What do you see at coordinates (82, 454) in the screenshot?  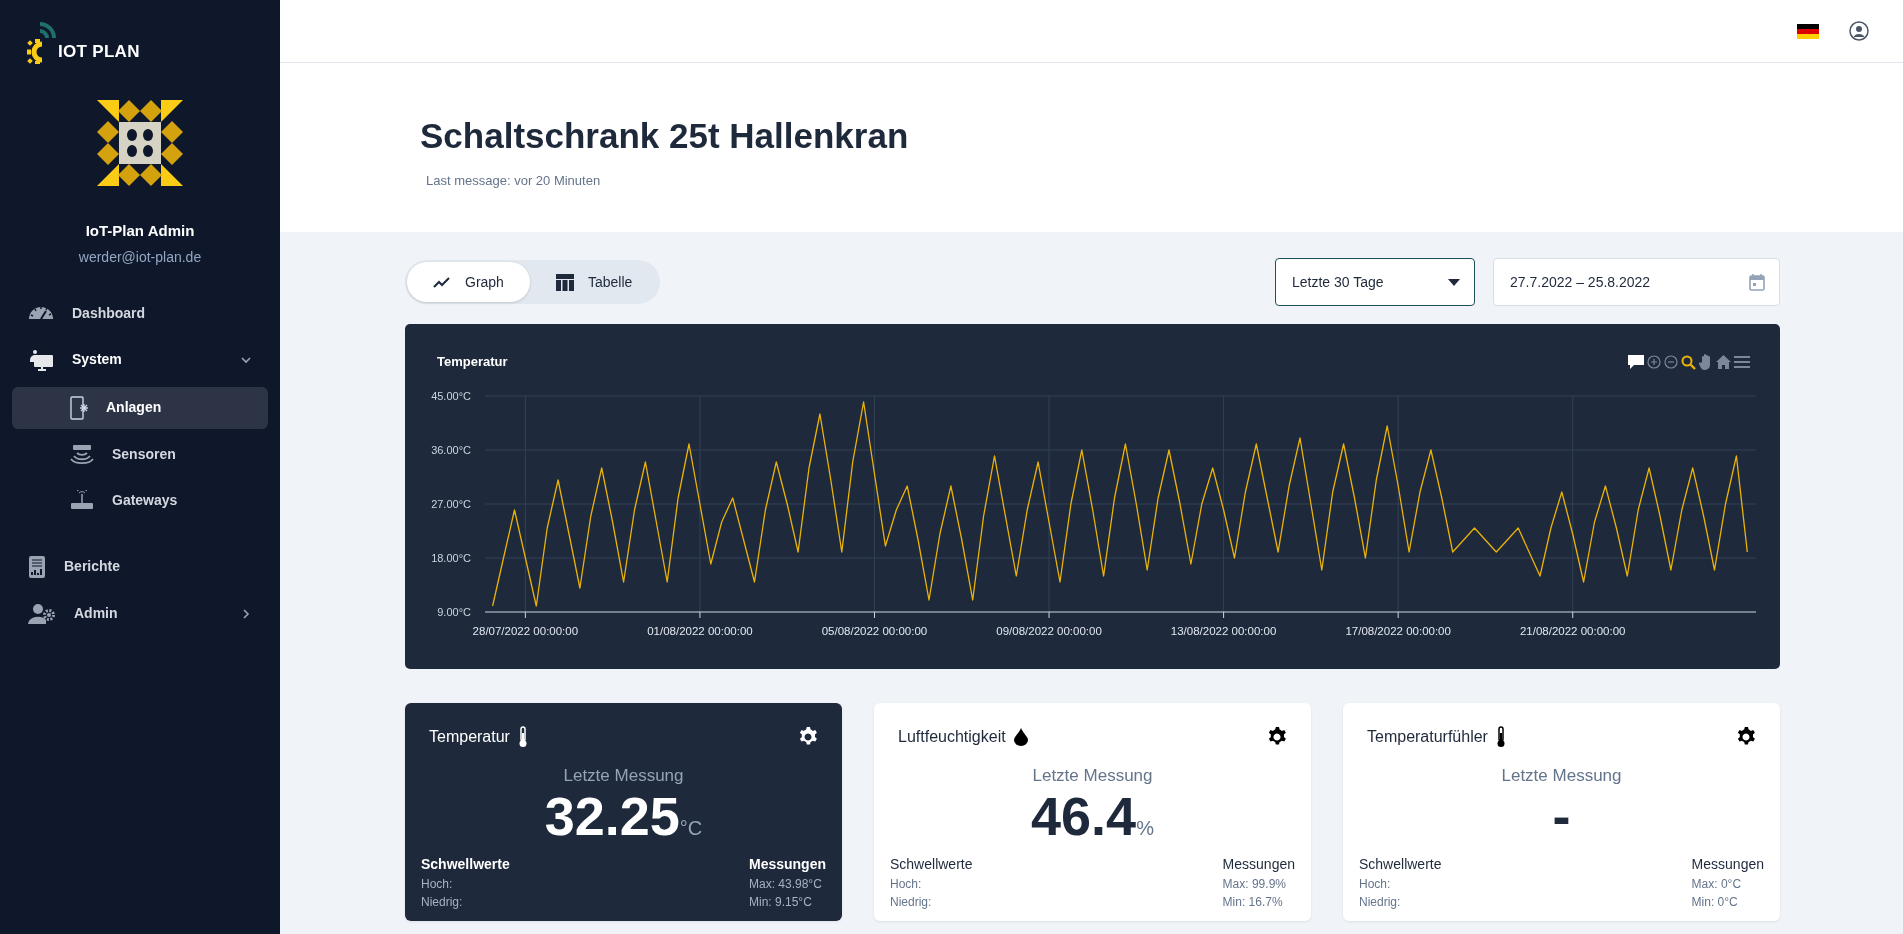 I see `sensor-waves-icon` at bounding box center [82, 454].